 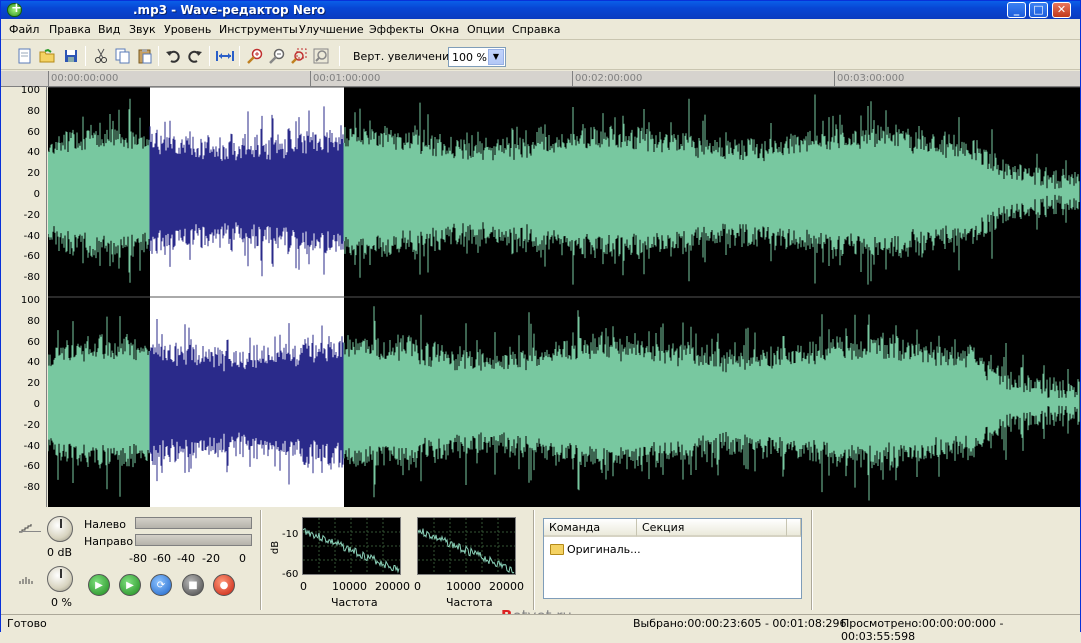 What do you see at coordinates (740, 623) in the screenshot?
I see `status-selection: Выбрано:00:00:23:605 - 00:01:08:296` at bounding box center [740, 623].